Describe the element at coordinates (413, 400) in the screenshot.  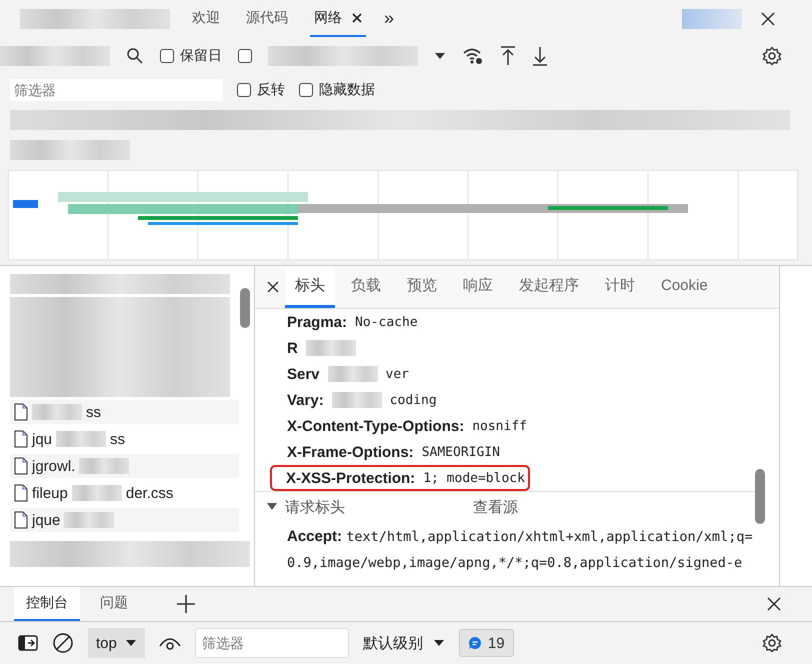
I see `header-value: coding` at that location.